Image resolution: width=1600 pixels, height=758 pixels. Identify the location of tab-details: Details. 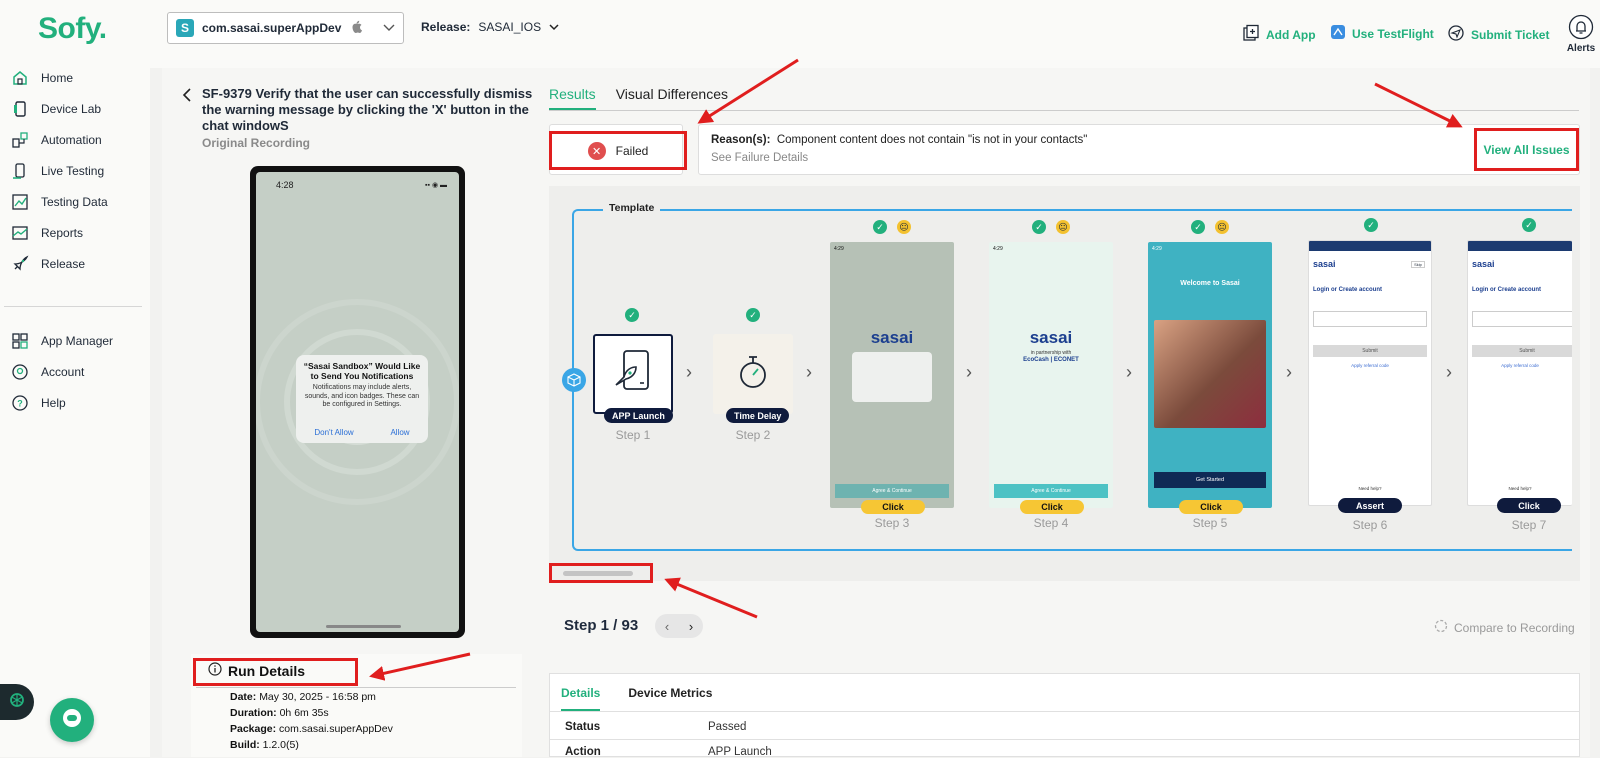
(581, 698).